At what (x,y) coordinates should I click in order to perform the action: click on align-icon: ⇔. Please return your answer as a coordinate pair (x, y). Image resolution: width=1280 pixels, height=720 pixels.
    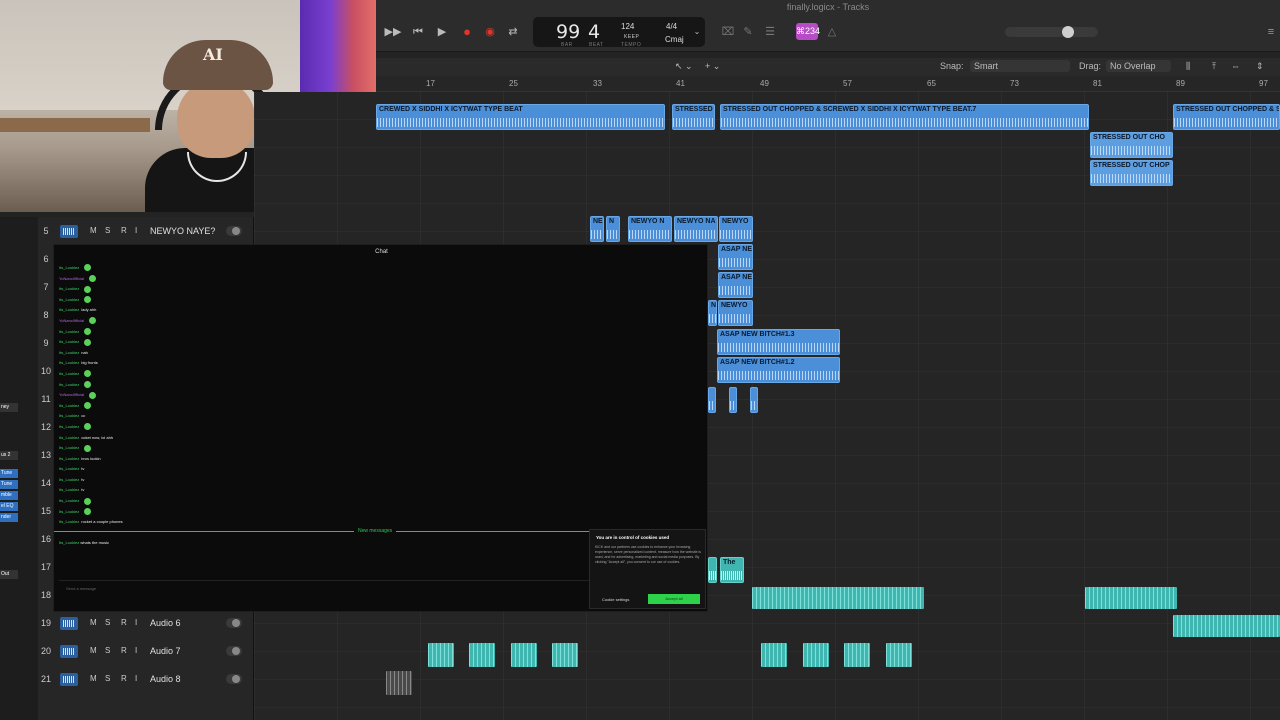
    Looking at the image, I should click on (1235, 66).